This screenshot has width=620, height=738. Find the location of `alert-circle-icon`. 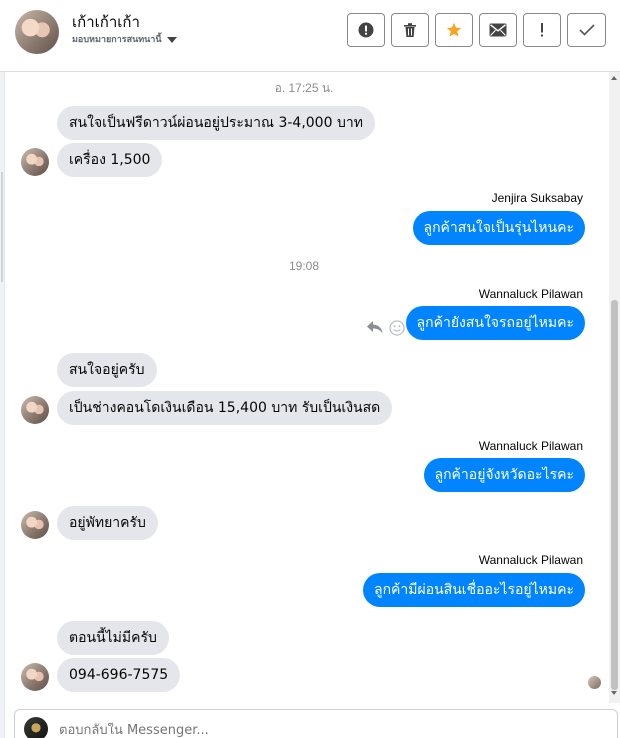

alert-circle-icon is located at coordinates (366, 30).